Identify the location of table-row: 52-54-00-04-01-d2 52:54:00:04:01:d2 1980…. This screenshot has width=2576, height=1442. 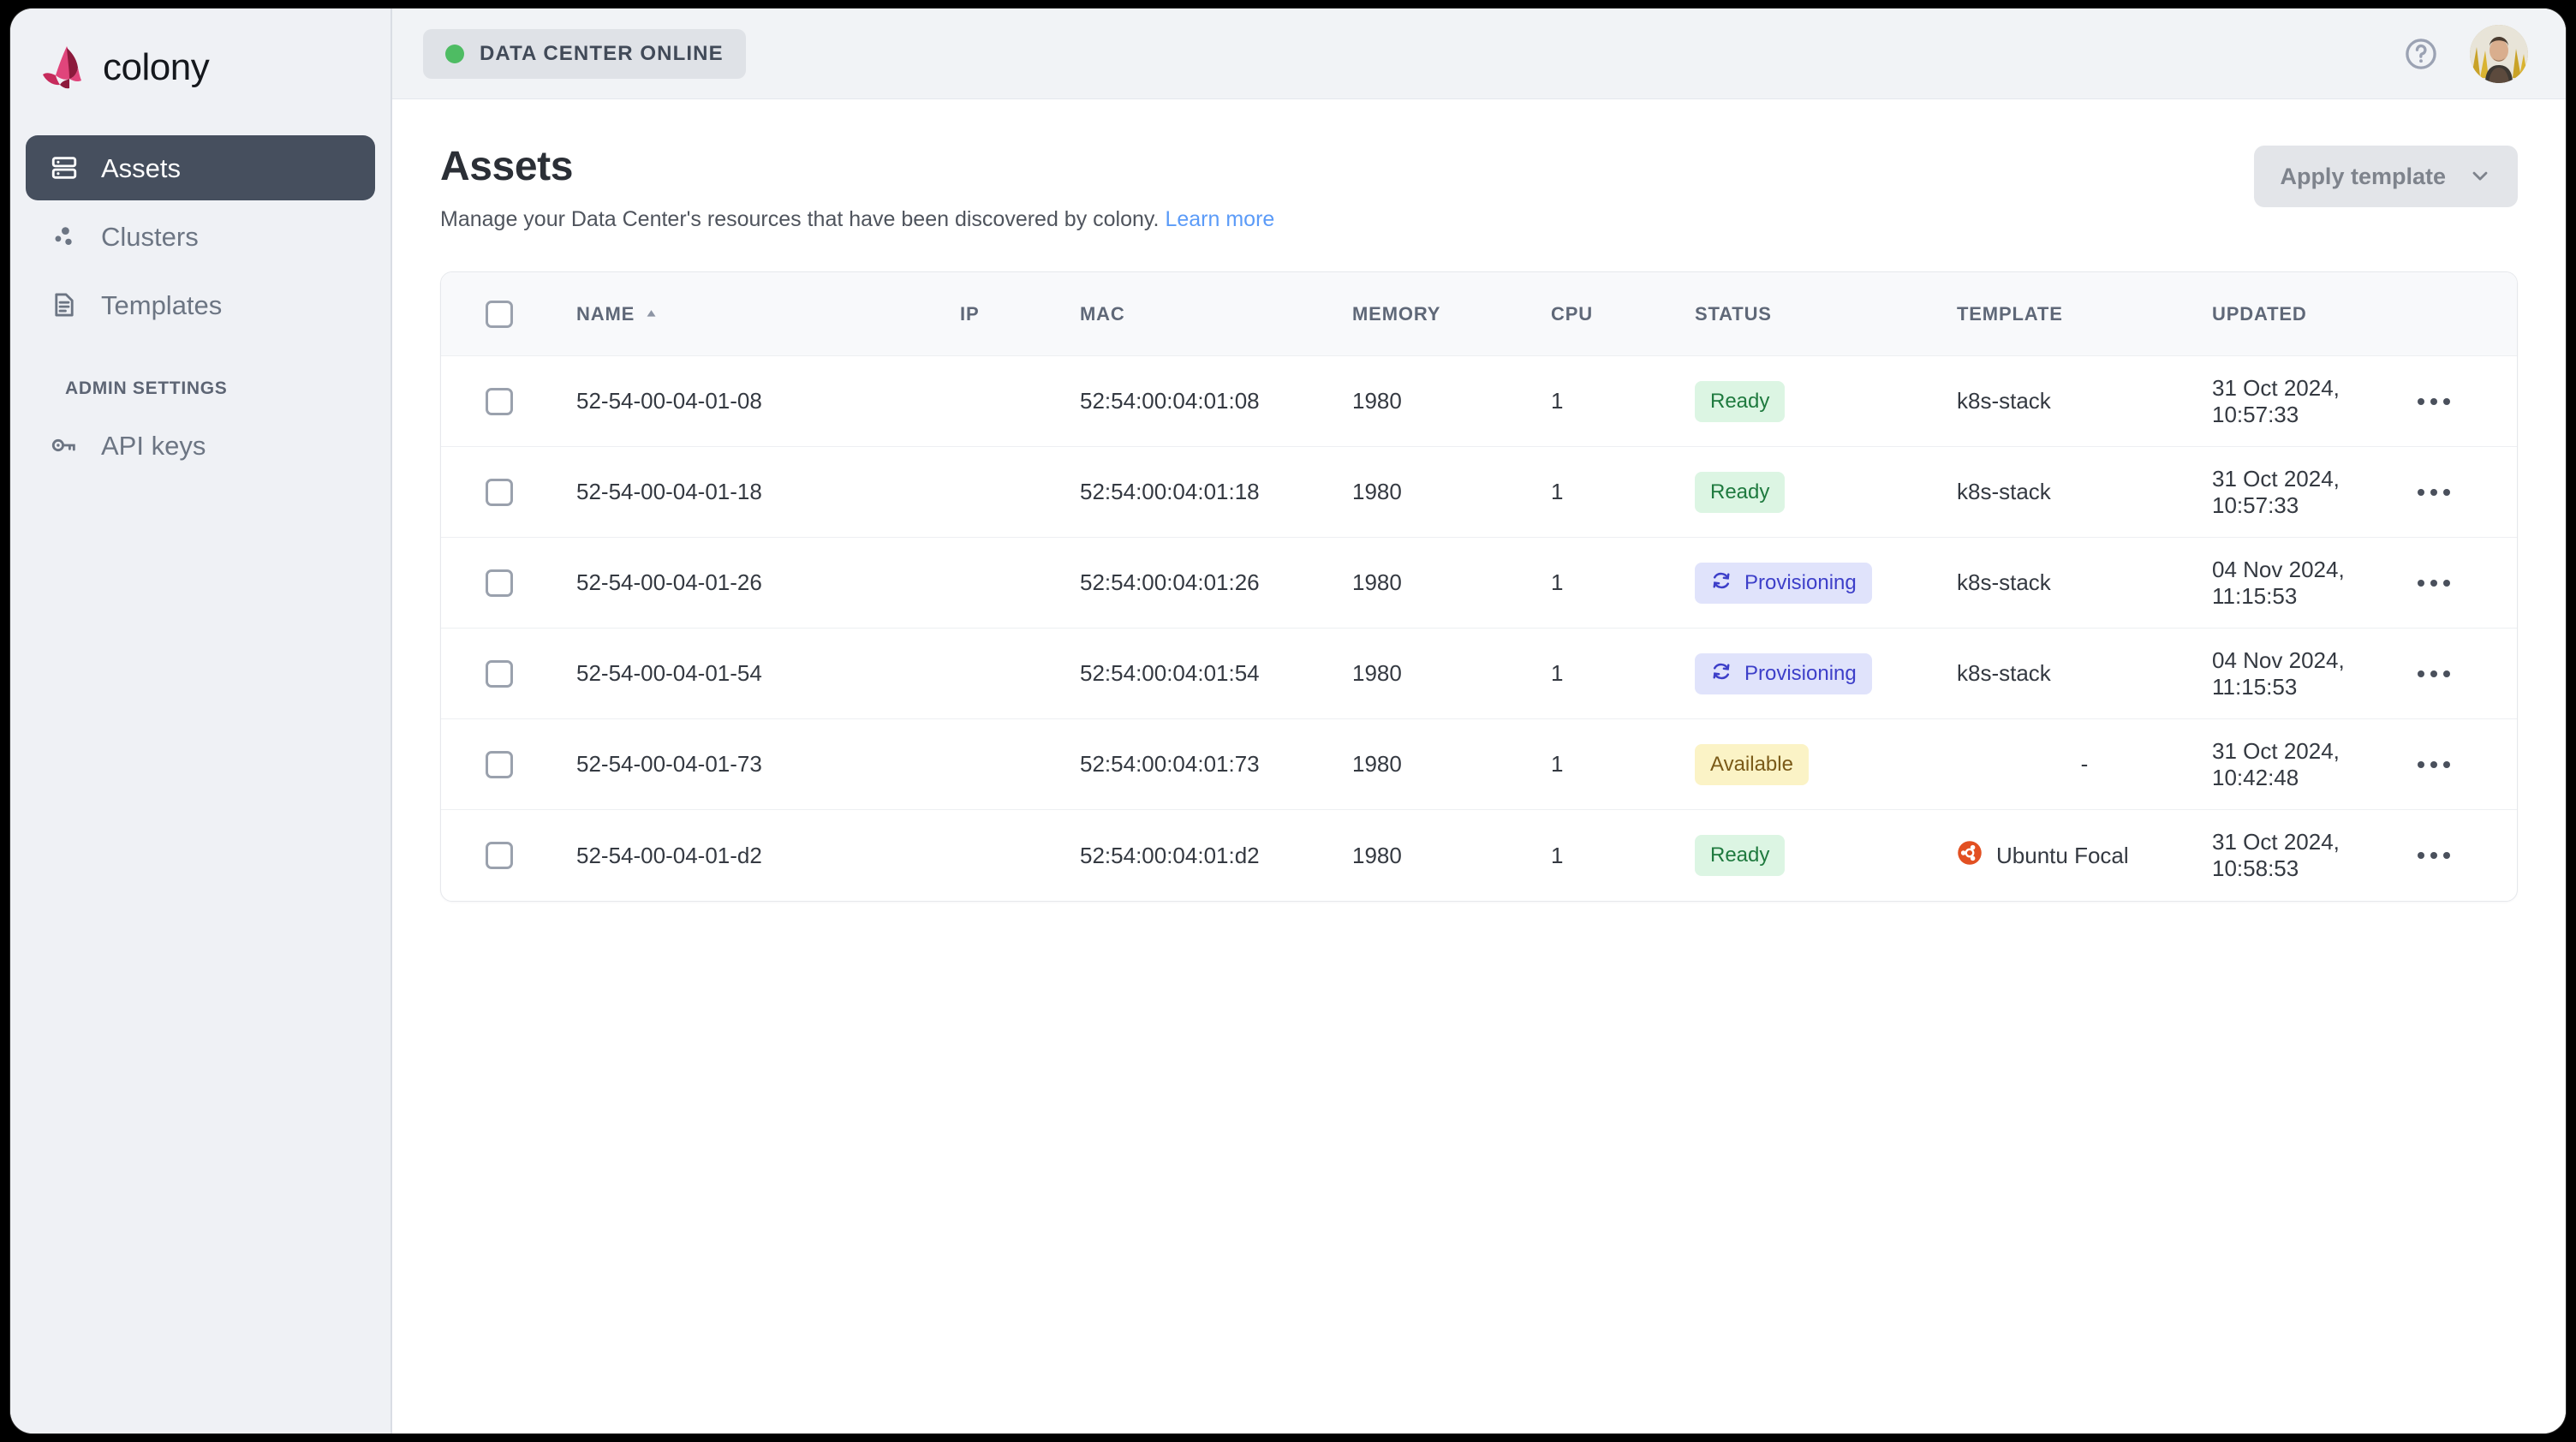
(1479, 855).